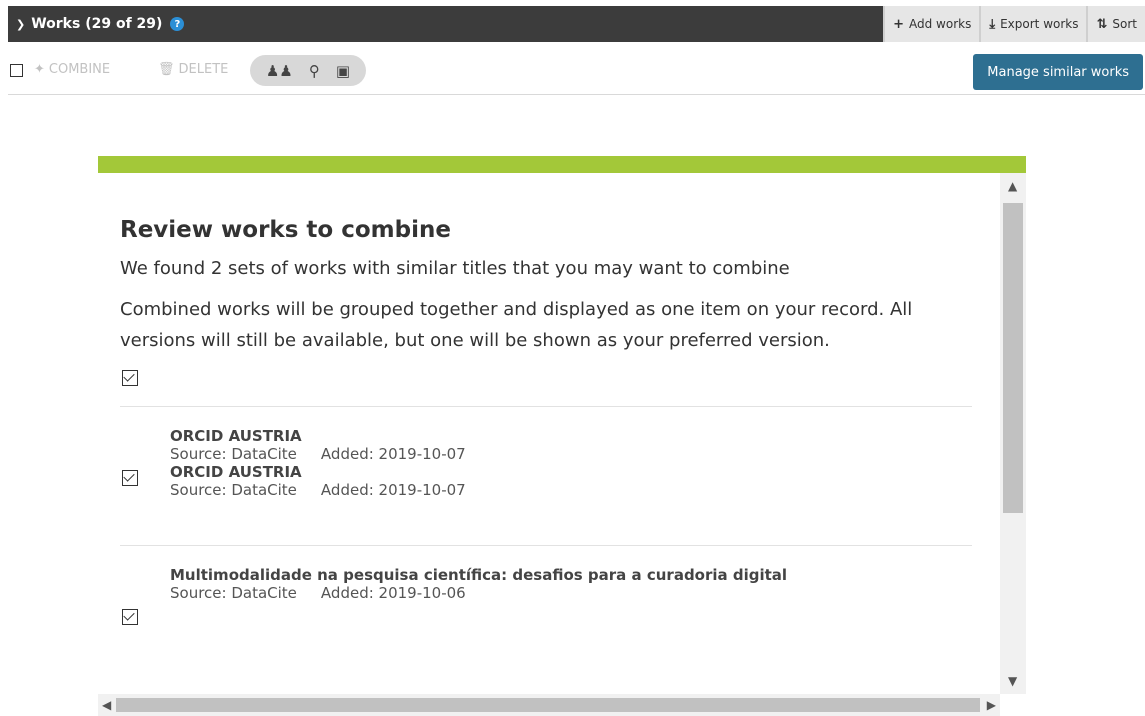 This screenshot has width=1145, height=716. What do you see at coordinates (991, 705) in the screenshot?
I see `scroll-right-icon: ▶` at bounding box center [991, 705].